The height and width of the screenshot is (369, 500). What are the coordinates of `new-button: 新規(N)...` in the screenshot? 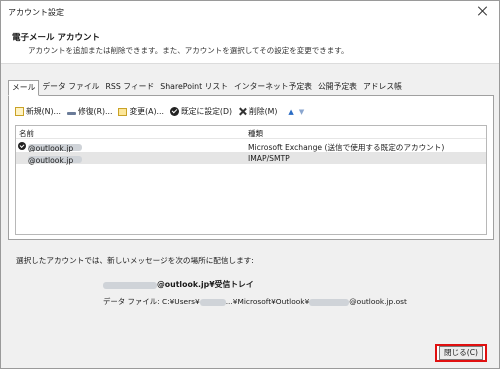 It's located at (38, 111).